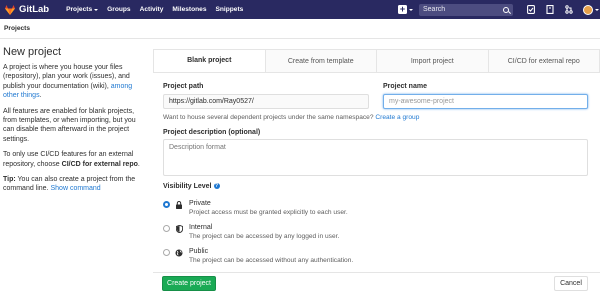 This screenshot has width=600, height=295. What do you see at coordinates (320, 61) in the screenshot?
I see `tab-create-from-template: Create from template` at bounding box center [320, 61].